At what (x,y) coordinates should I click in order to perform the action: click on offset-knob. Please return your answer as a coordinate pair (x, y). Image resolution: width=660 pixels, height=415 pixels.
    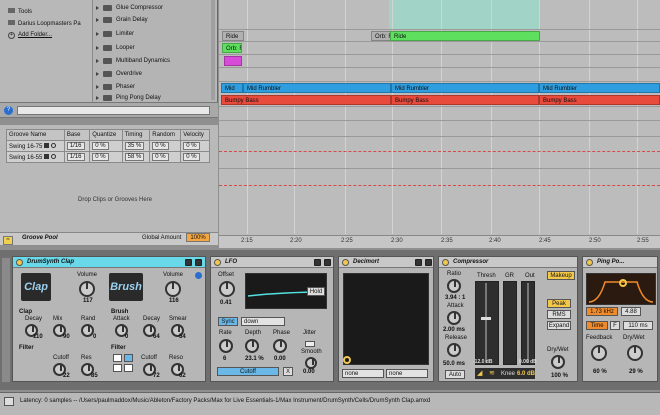
    Looking at the image, I should click on (227, 289).